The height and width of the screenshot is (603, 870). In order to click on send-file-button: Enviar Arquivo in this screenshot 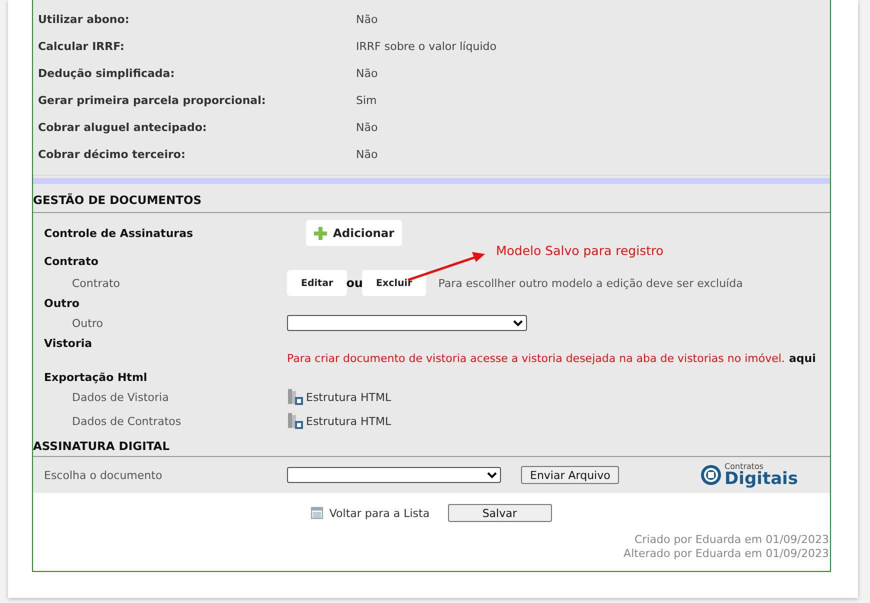, I will do `click(570, 475)`.